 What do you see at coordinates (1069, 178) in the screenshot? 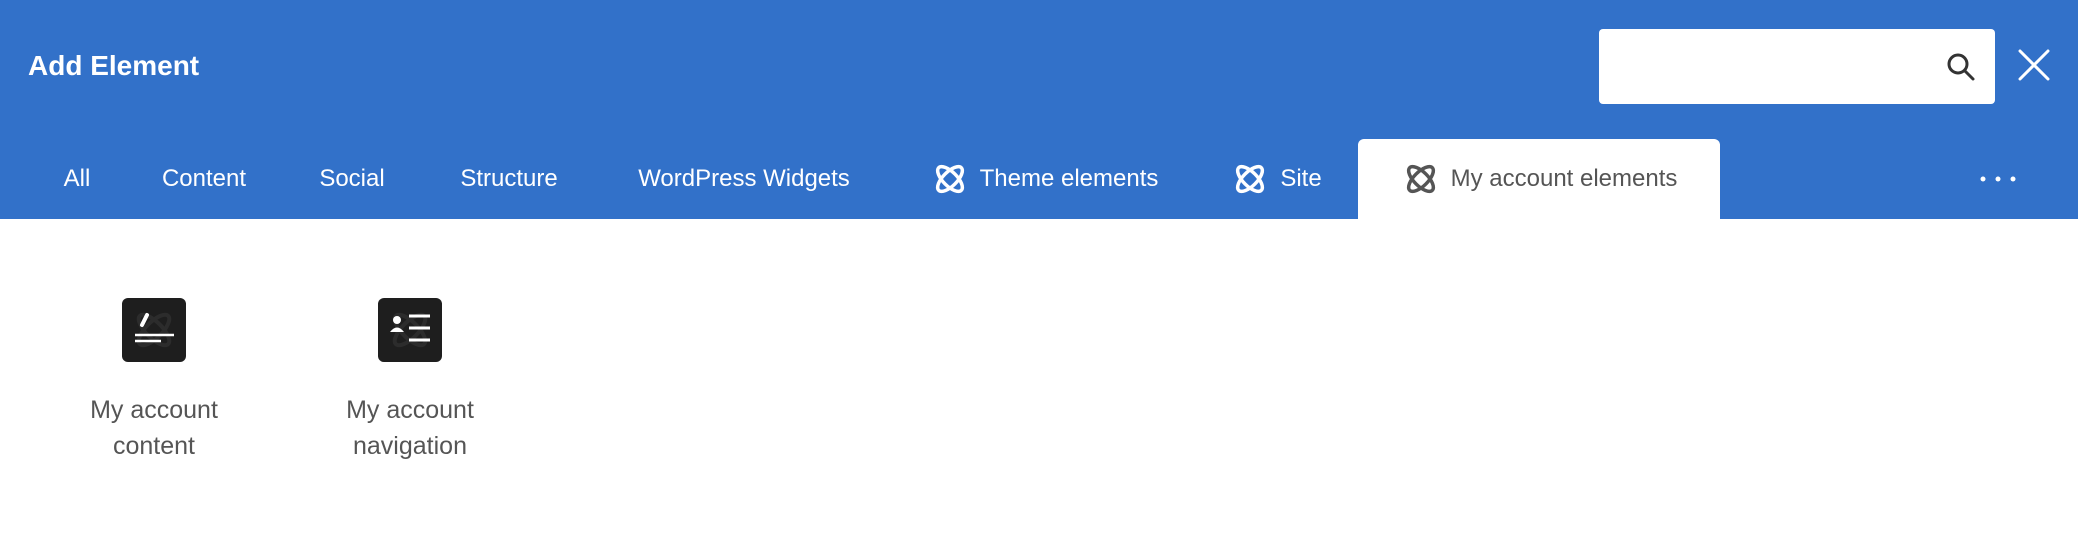
I see `tab-label: Theme elements` at bounding box center [1069, 178].